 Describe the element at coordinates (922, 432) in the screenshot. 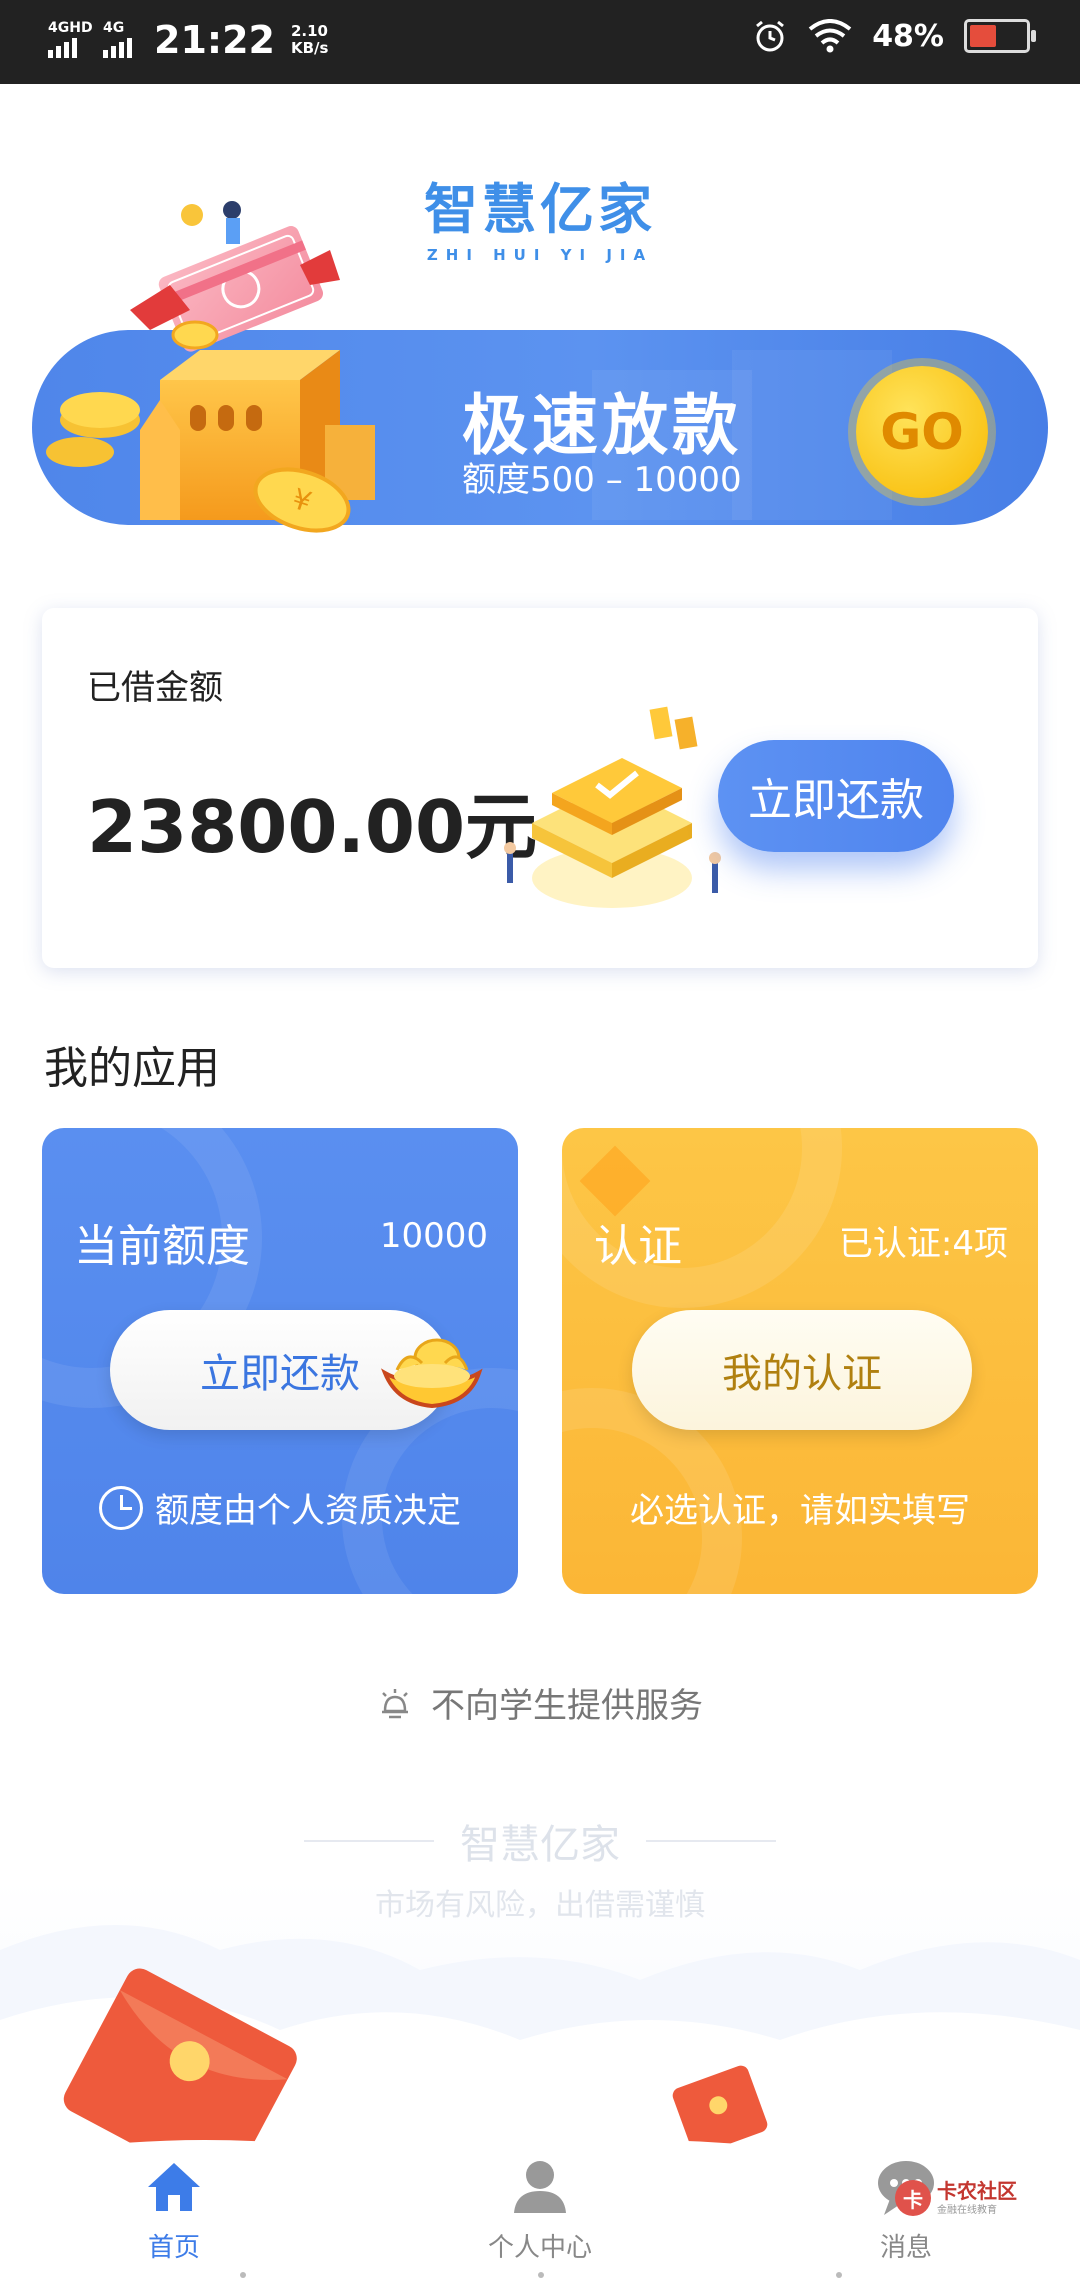

I see `go-button: GO` at that location.